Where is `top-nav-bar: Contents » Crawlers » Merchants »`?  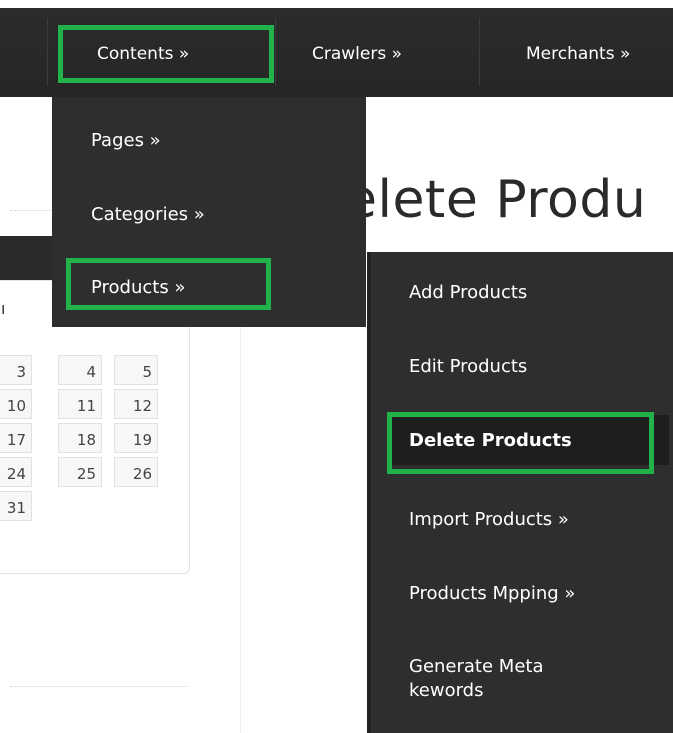
top-nav-bar: Contents » Crawlers » Merchants » is located at coordinates (336, 48).